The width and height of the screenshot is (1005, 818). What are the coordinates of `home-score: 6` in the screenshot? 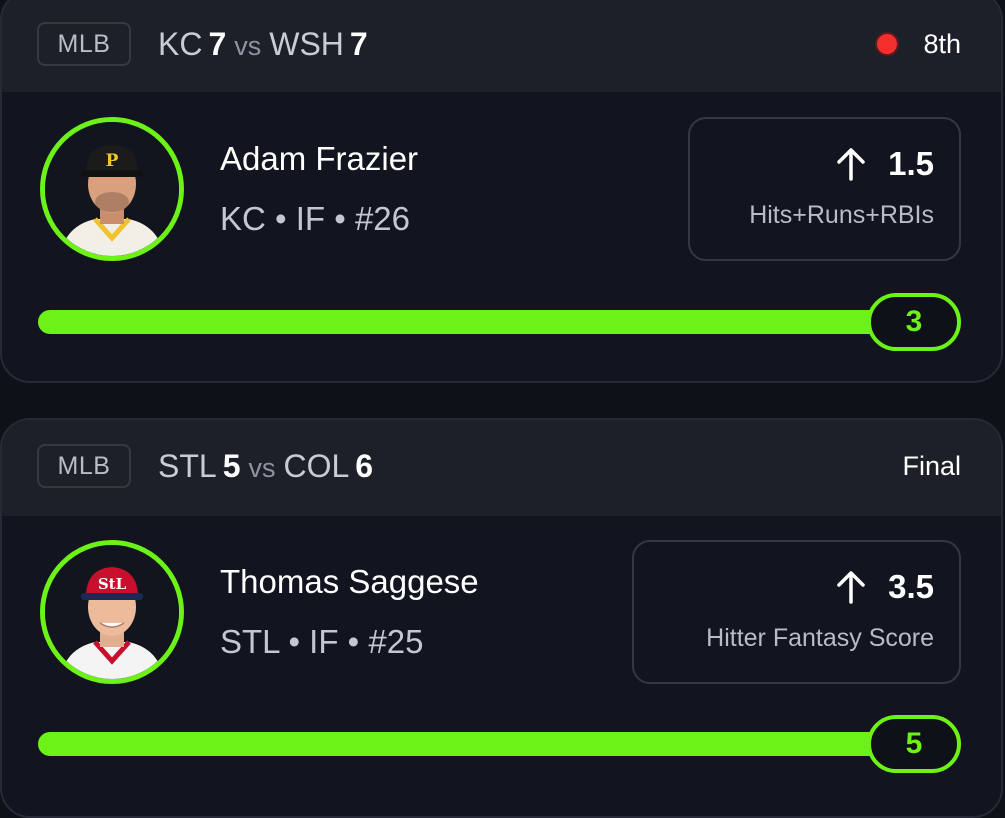 It's located at (364, 466).